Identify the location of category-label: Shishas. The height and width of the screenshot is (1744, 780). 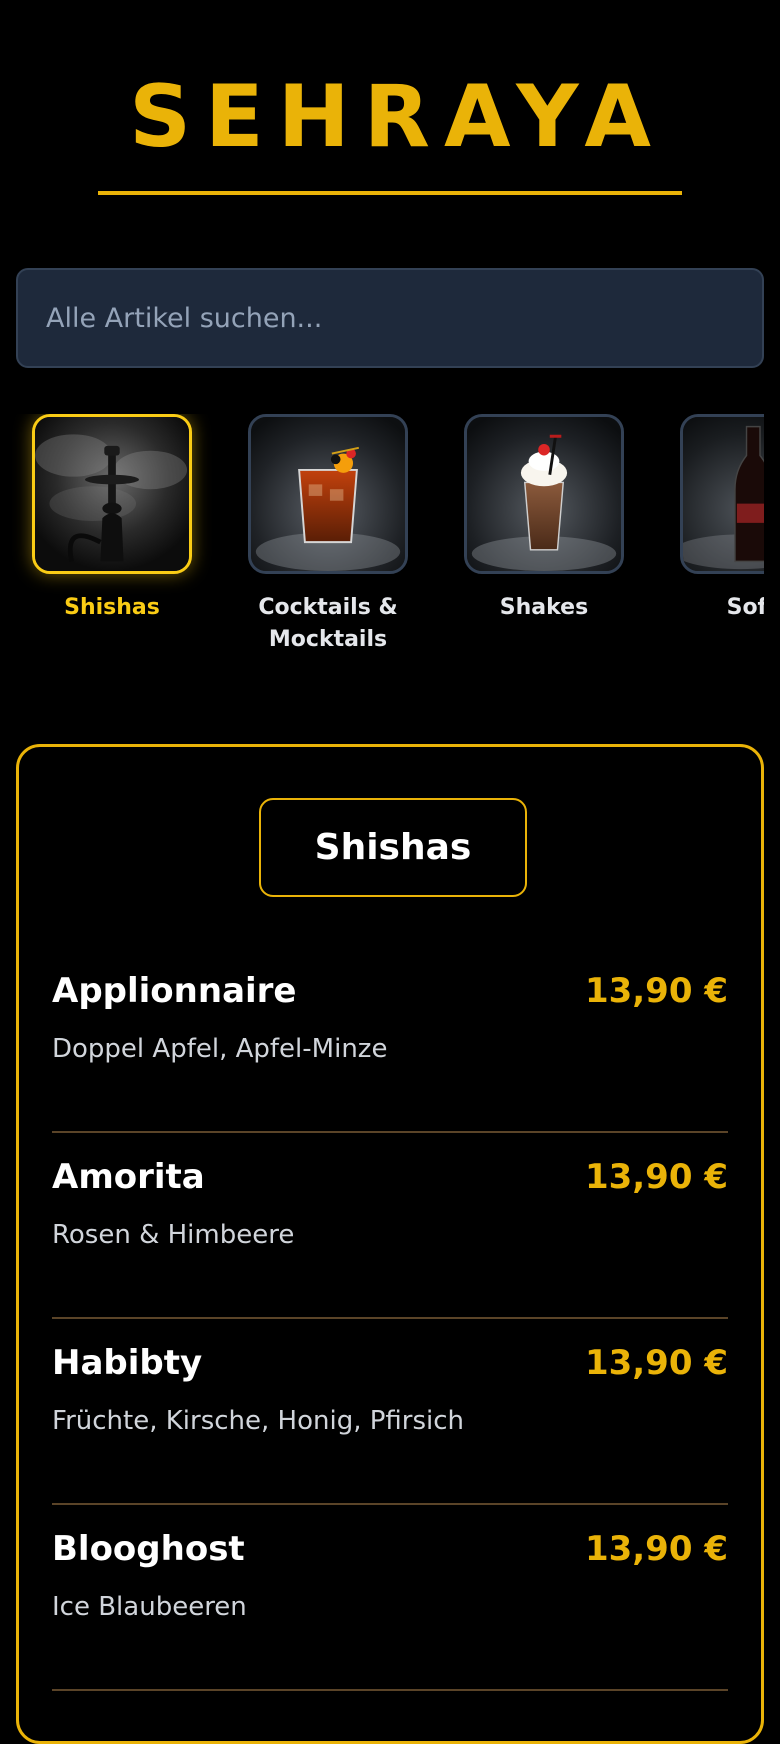
(112, 607).